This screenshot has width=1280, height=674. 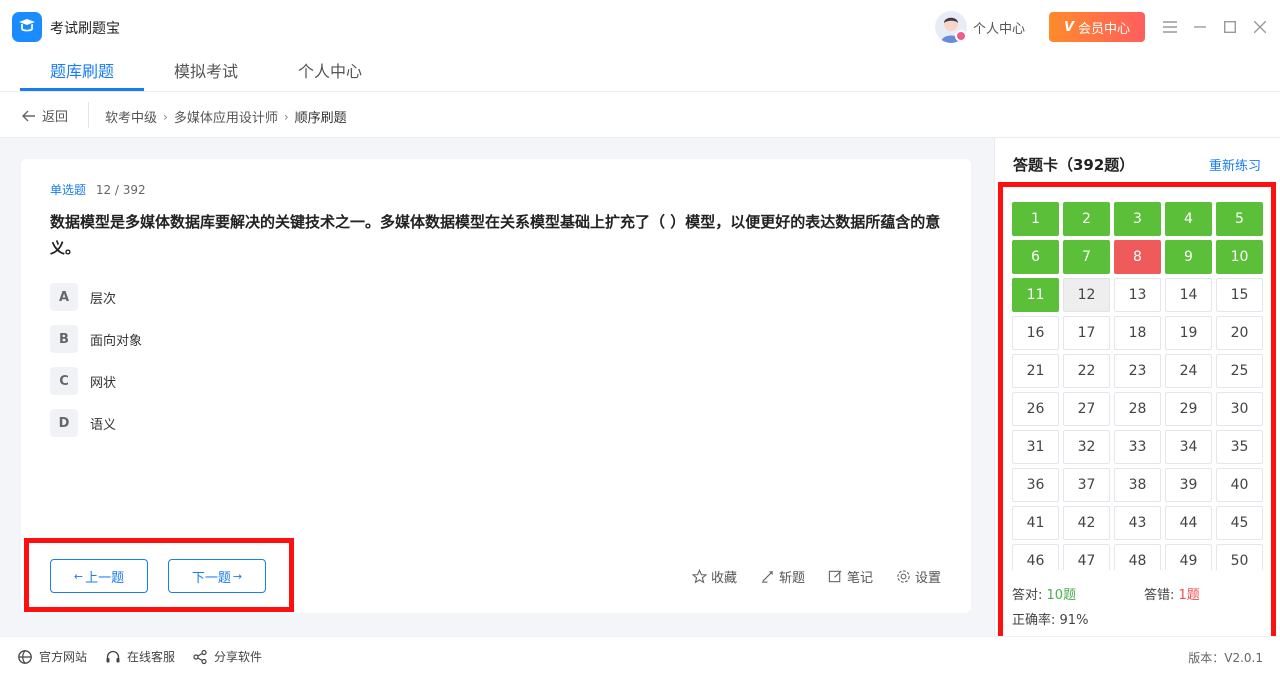 What do you see at coordinates (64, 423) in the screenshot?
I see `option-letter: D` at bounding box center [64, 423].